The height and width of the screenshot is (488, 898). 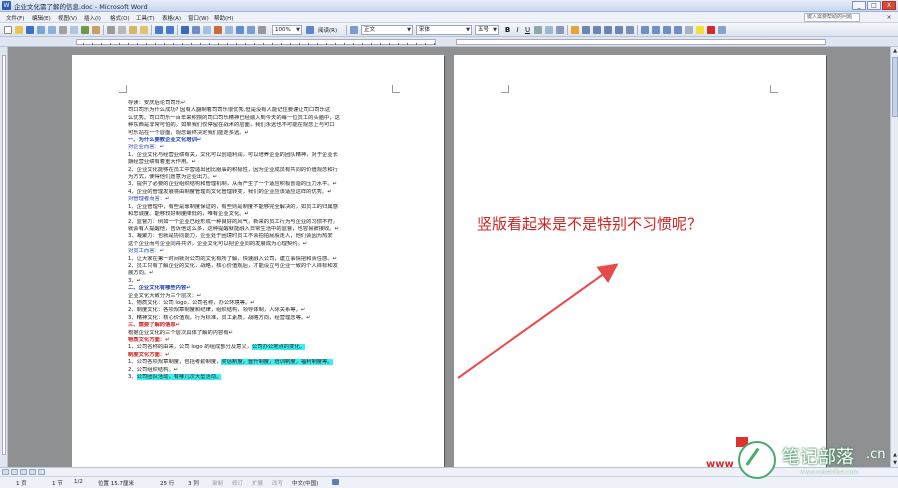 What do you see at coordinates (560, 30) in the screenshot?
I see `char-scale-icon` at bounding box center [560, 30].